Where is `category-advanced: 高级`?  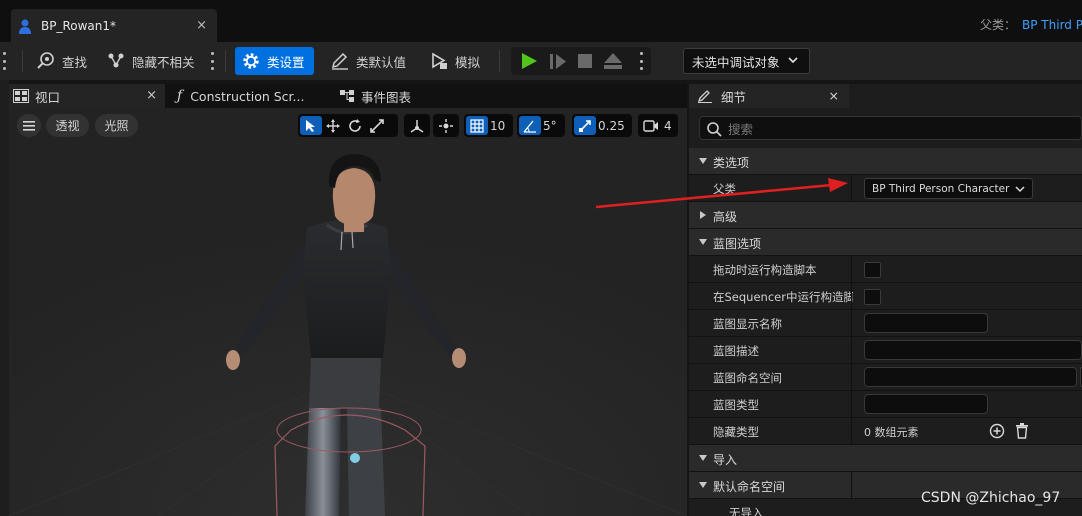
category-advanced: 高级 is located at coordinates (885, 215).